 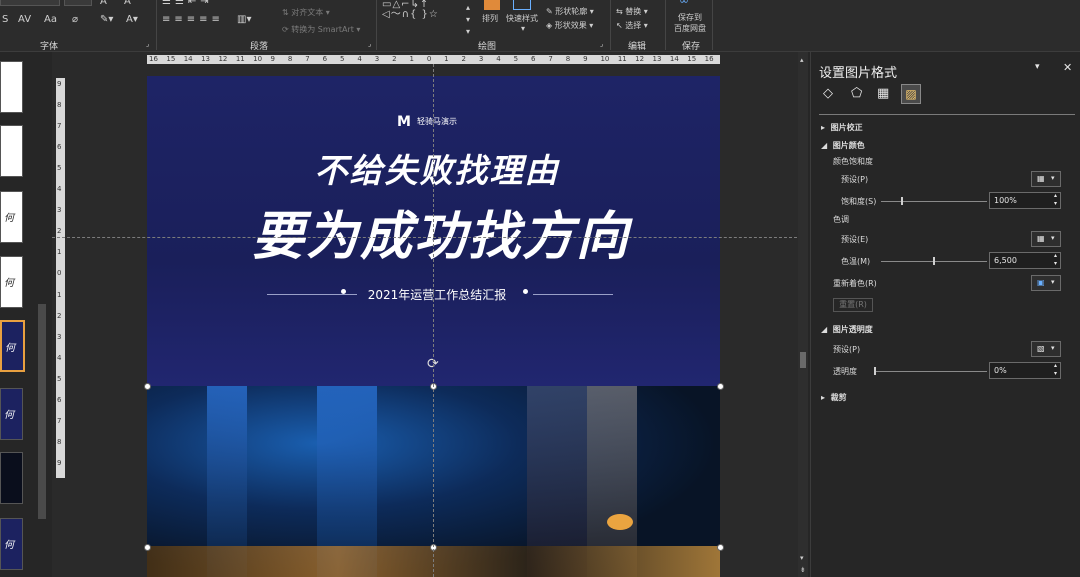 What do you see at coordinates (931, 371) in the screenshot?
I see `transparency-slider` at bounding box center [931, 371].